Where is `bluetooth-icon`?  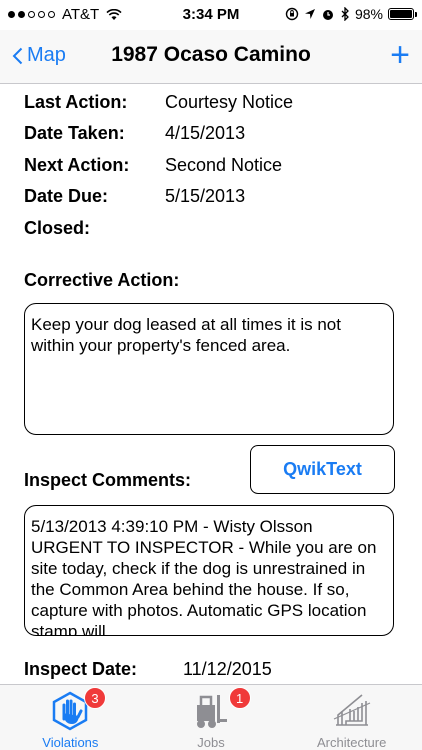
bluetooth-icon is located at coordinates (345, 14).